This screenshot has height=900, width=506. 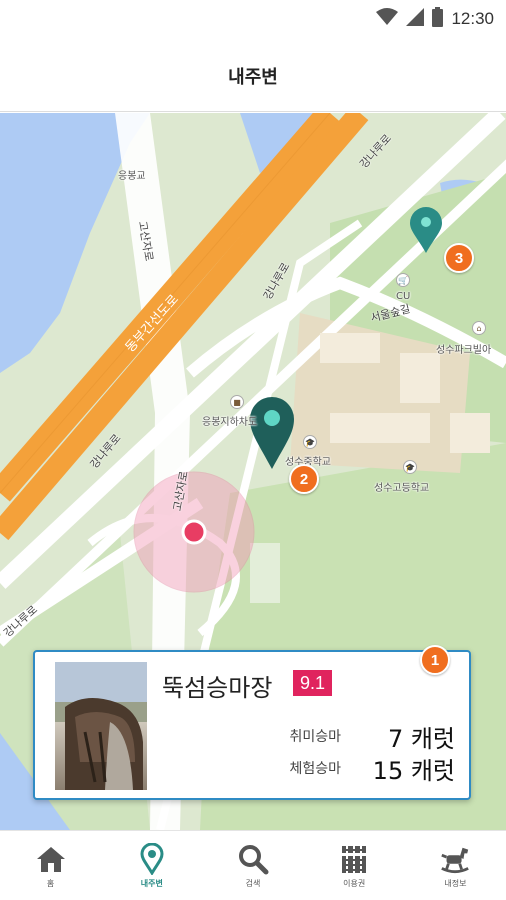 What do you see at coordinates (253, 20) in the screenshot?
I see `status-bar: 12:30` at bounding box center [253, 20].